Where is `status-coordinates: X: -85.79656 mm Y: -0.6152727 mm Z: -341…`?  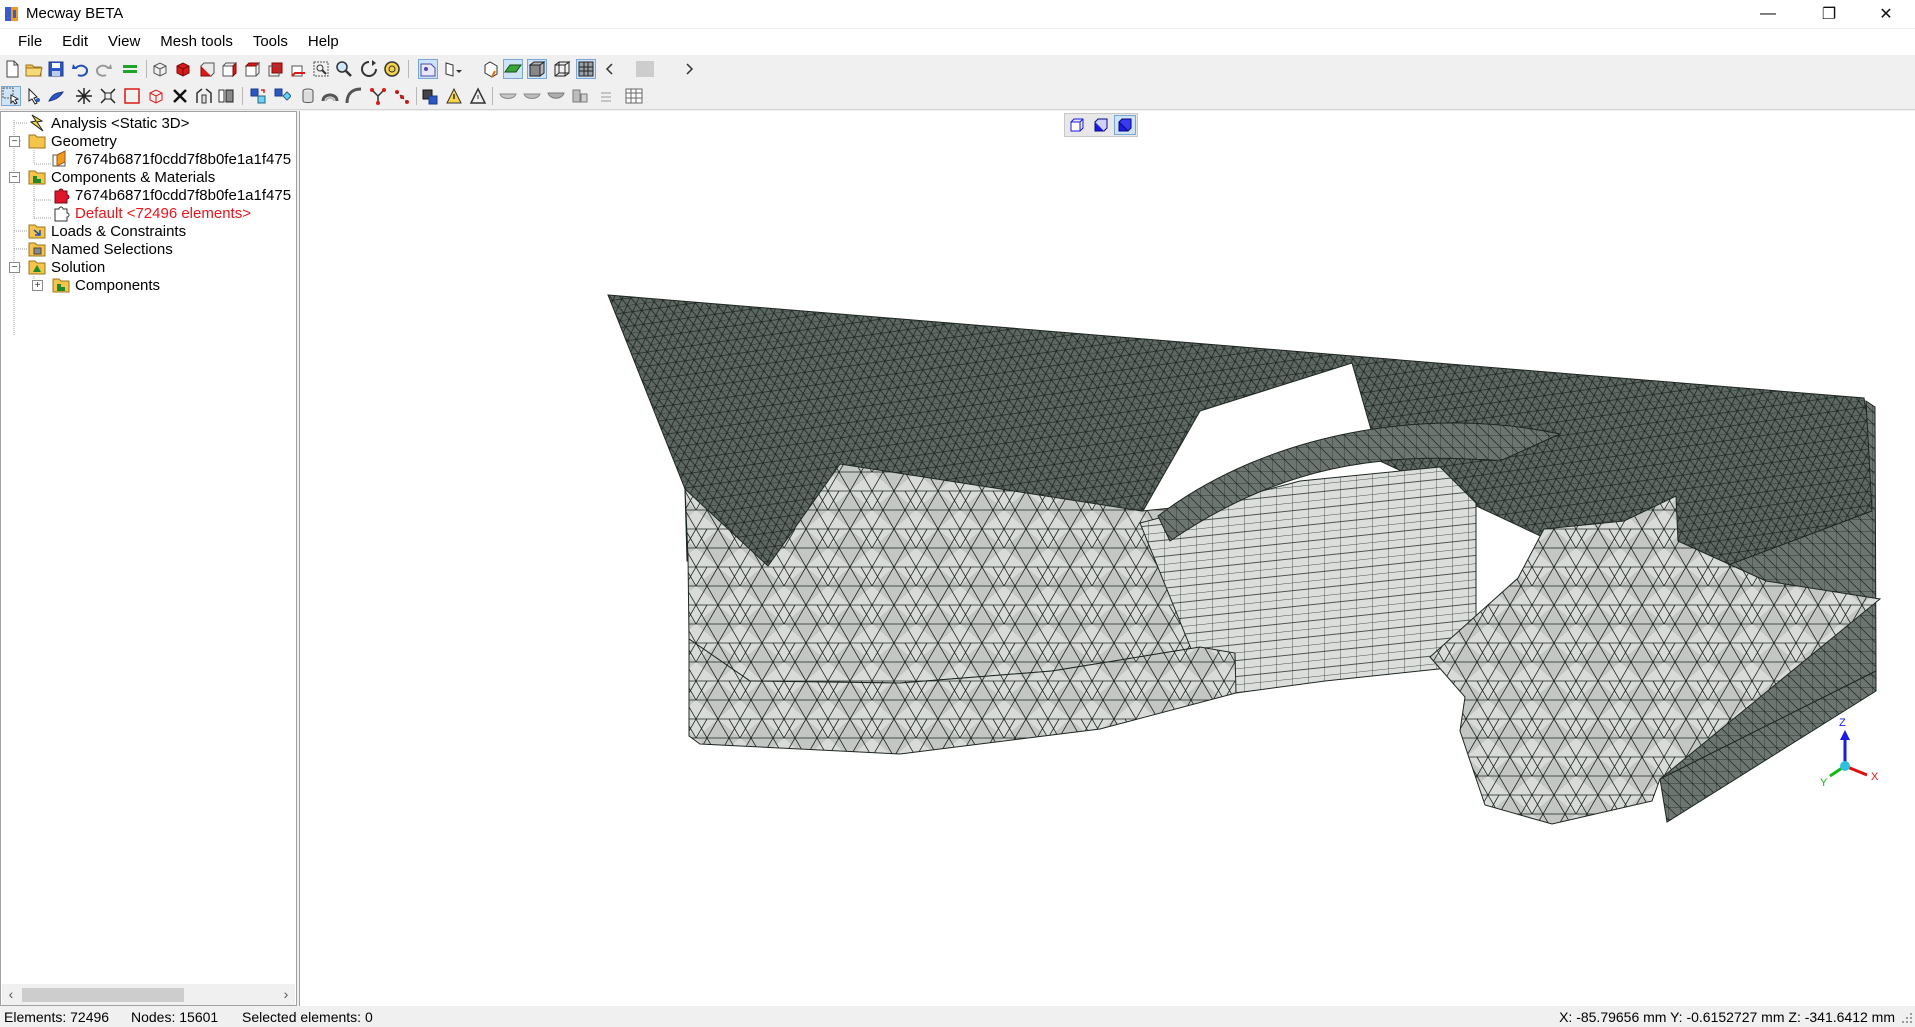
status-coordinates: X: -85.79656 mm Y: -0.6152727 mm Z: -341… is located at coordinates (1727, 1017).